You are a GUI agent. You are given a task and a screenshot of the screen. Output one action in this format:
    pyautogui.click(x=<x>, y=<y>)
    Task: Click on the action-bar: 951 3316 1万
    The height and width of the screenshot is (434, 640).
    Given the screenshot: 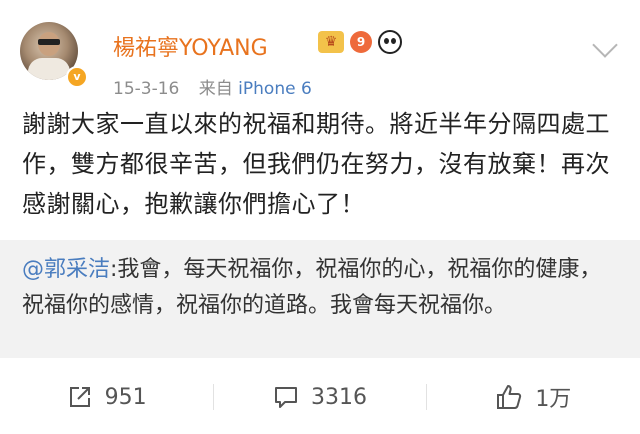 What is the action you would take?
    pyautogui.click(x=320, y=397)
    